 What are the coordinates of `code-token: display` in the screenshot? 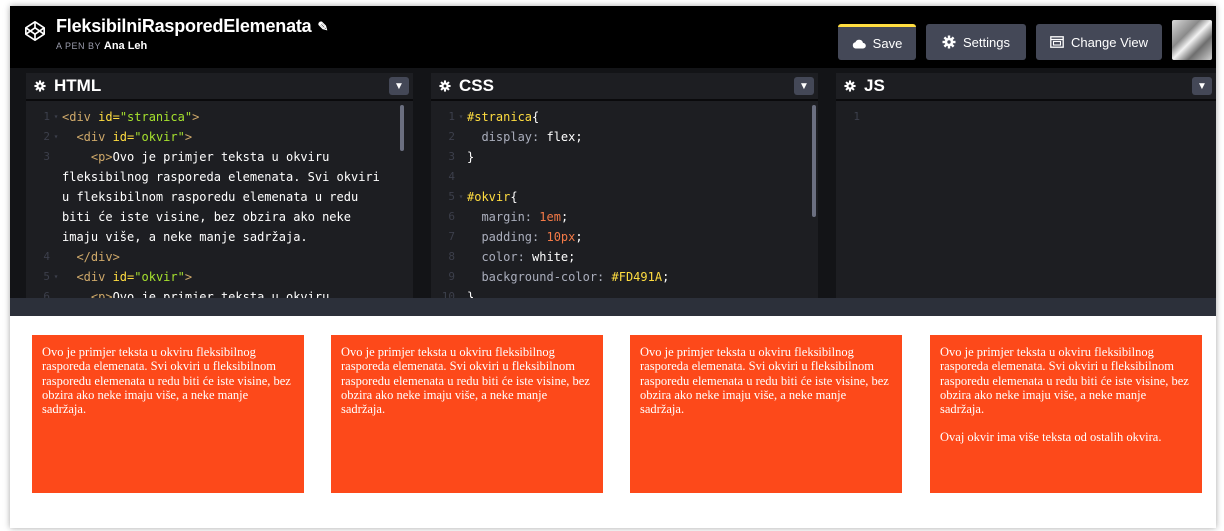 It's located at (500, 137).